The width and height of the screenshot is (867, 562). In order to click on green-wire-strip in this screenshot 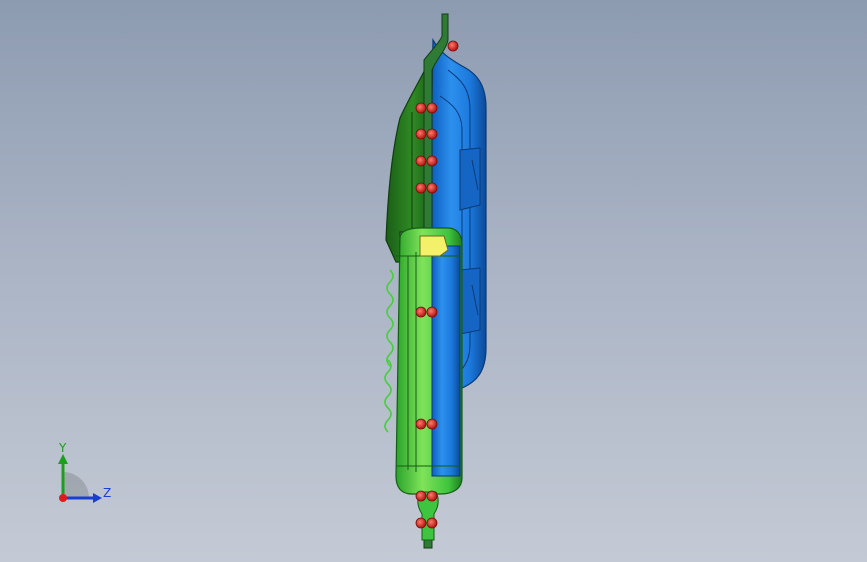, I will do `click(389, 351)`.